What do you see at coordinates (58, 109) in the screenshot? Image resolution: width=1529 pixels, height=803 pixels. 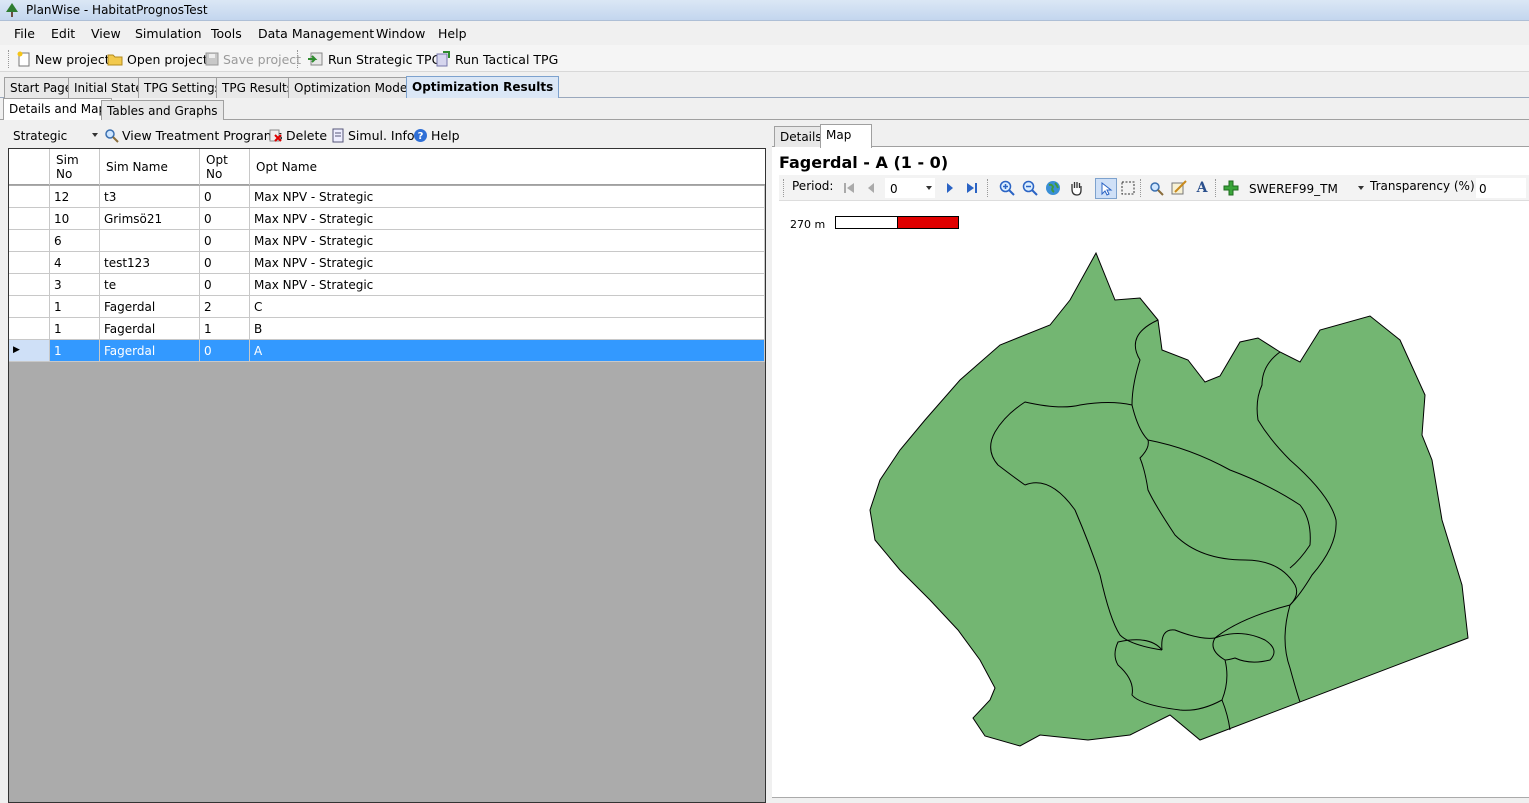 I see `tab-details-and-map: Details and Map` at bounding box center [58, 109].